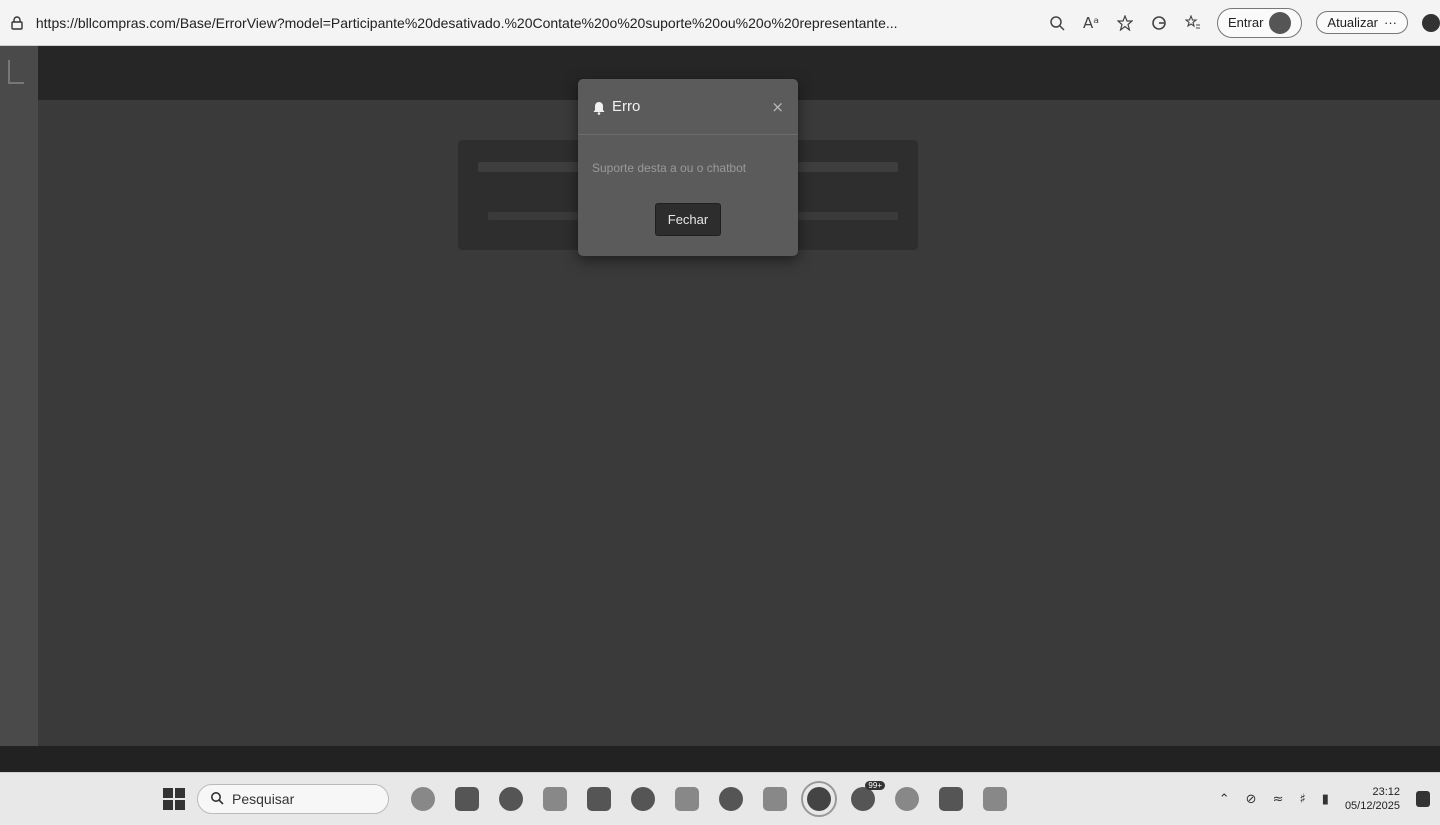 The width and height of the screenshot is (1440, 825). What do you see at coordinates (1390, 22) in the screenshot?
I see `more-icon: ···` at bounding box center [1390, 22].